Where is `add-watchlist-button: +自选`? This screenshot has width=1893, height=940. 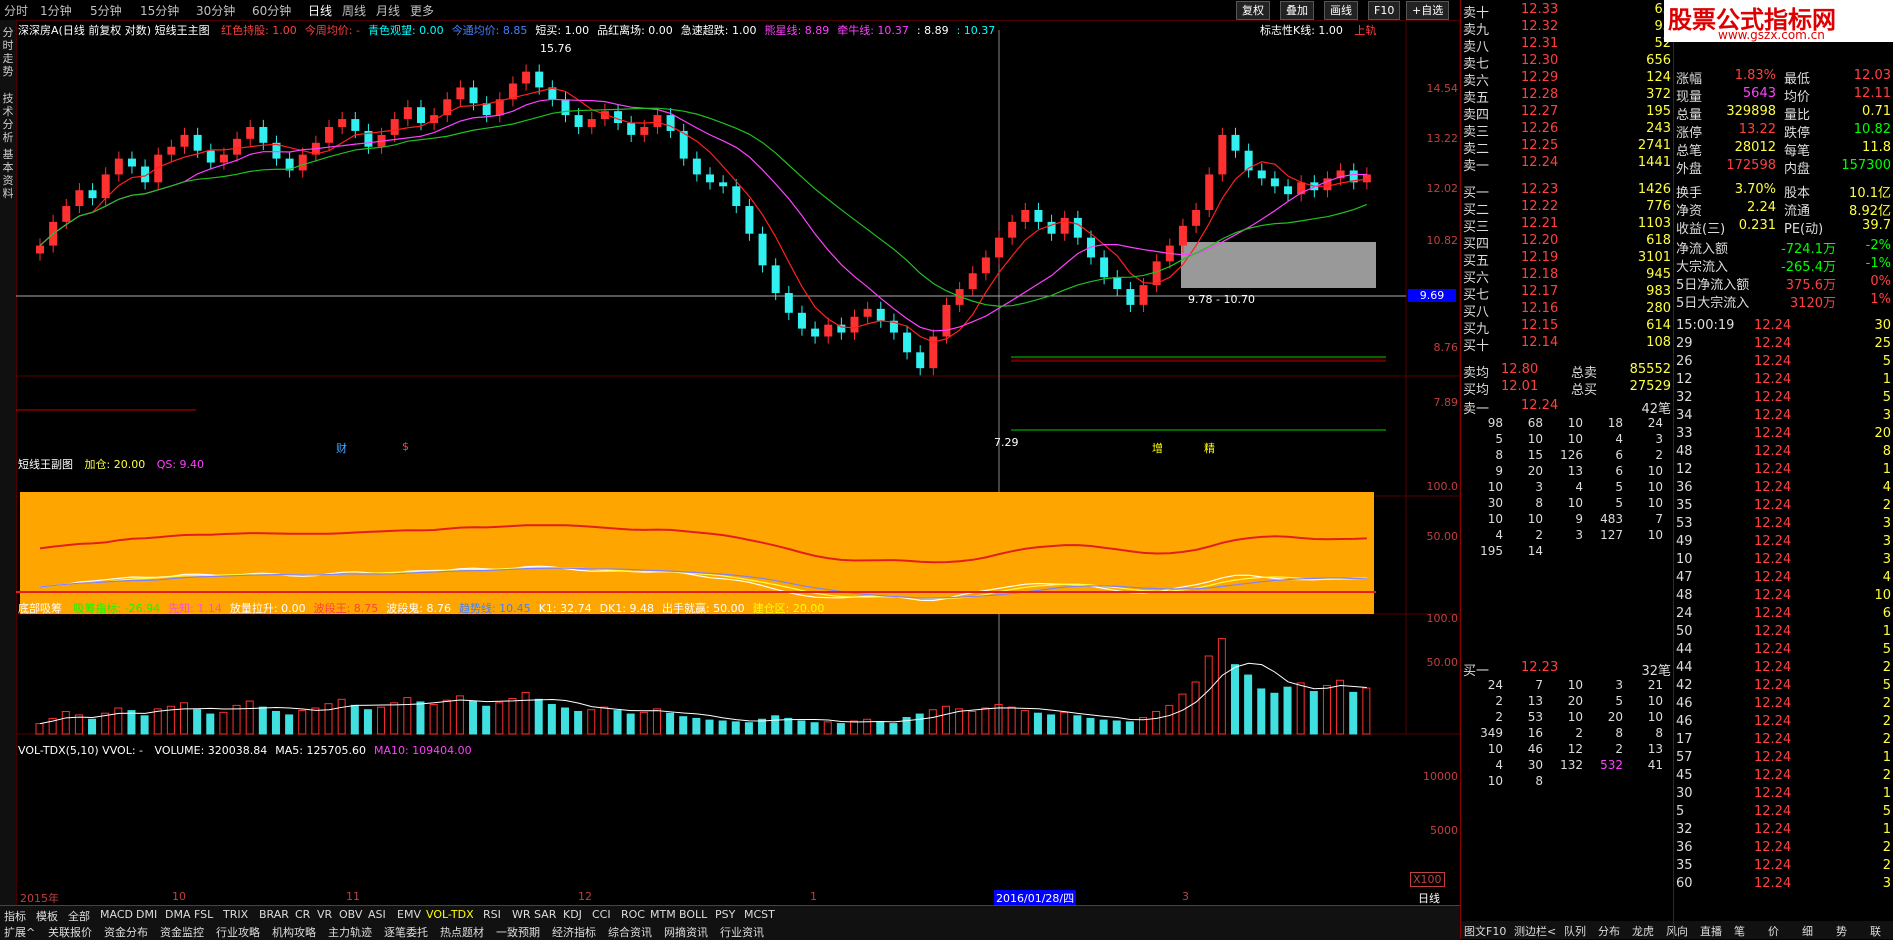
add-watchlist-button: +自选 is located at coordinates (1428, 10).